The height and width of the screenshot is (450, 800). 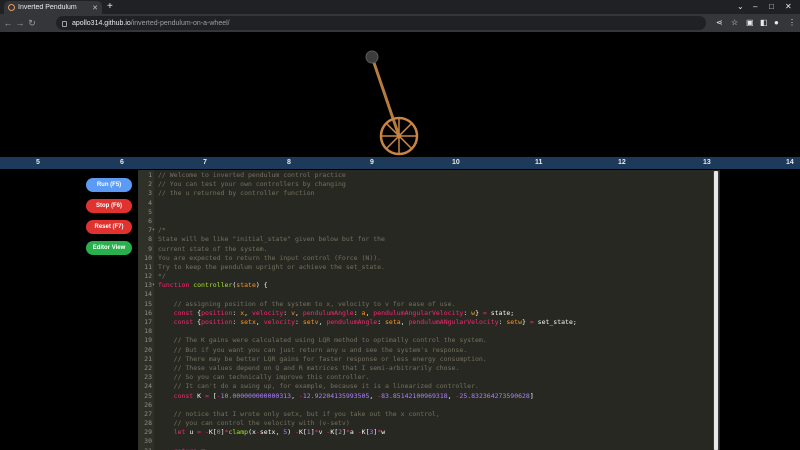 What do you see at coordinates (502, 312) in the screenshot?
I see `code-token: state;` at bounding box center [502, 312].